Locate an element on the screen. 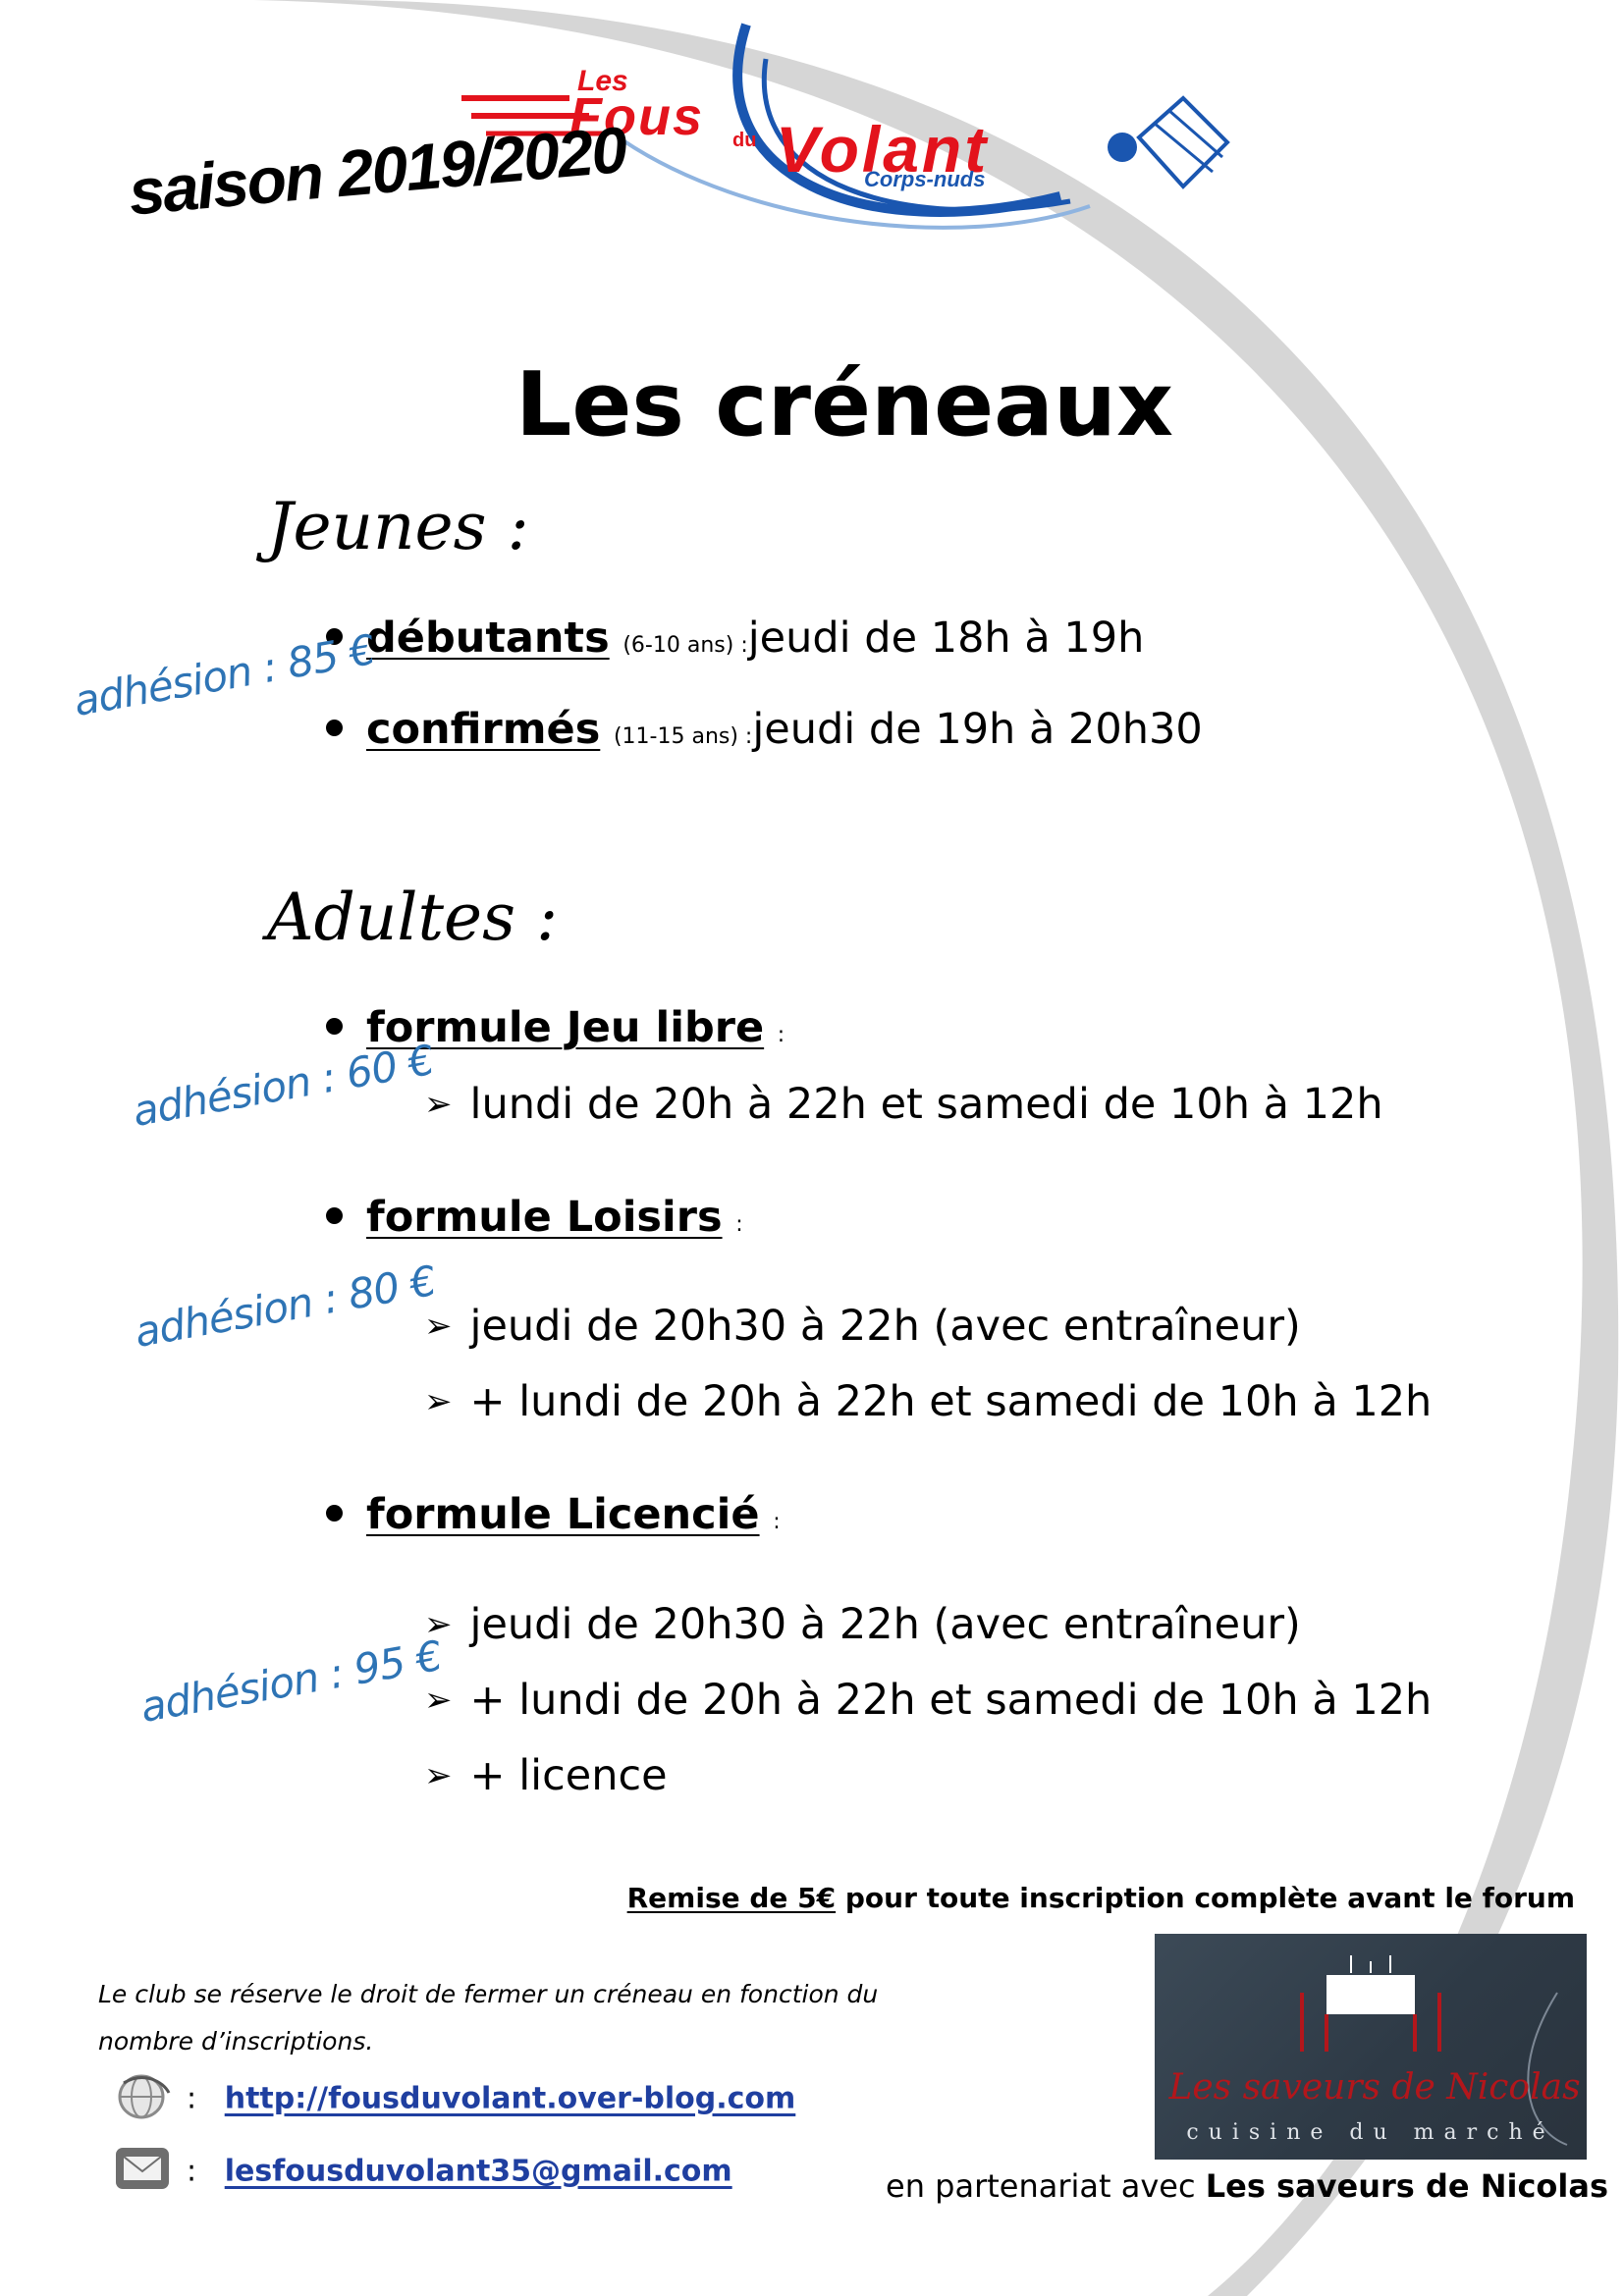 This screenshot has width=1624, height=2296. formule-line-text: + licence is located at coordinates (568, 1775).